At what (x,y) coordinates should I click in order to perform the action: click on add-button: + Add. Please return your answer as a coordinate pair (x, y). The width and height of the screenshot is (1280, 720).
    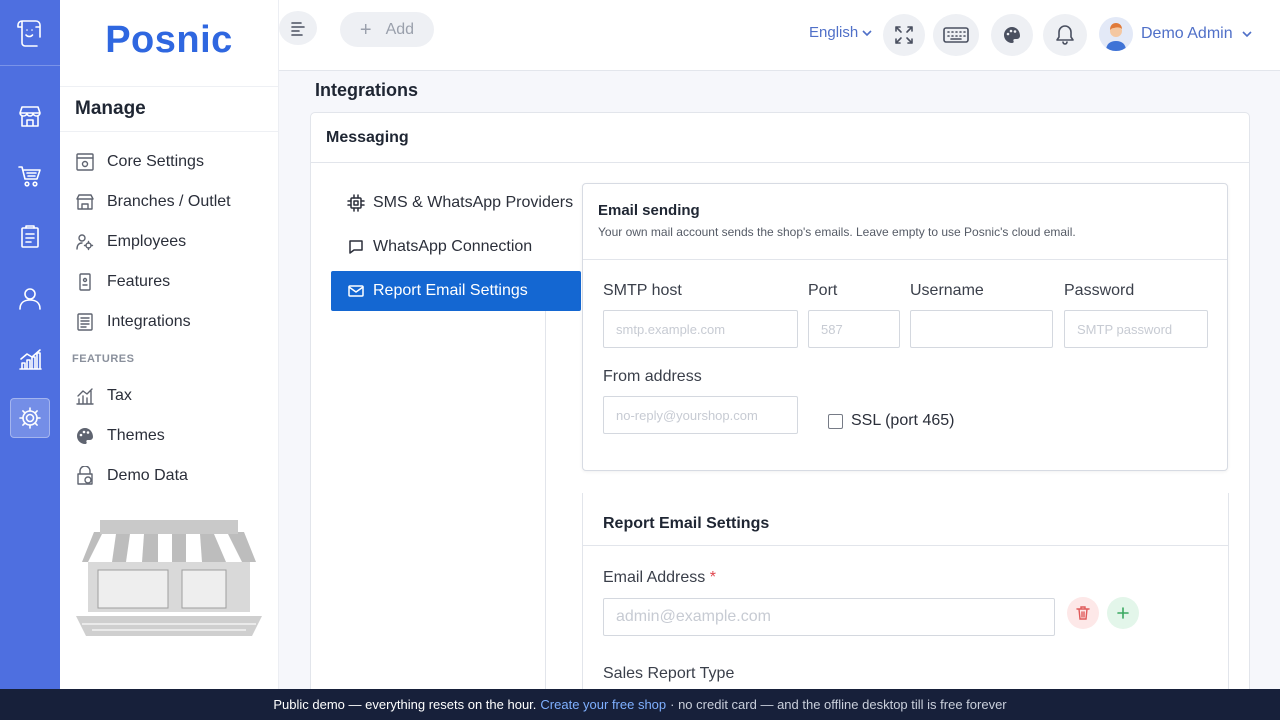
    Looking at the image, I should click on (387, 29).